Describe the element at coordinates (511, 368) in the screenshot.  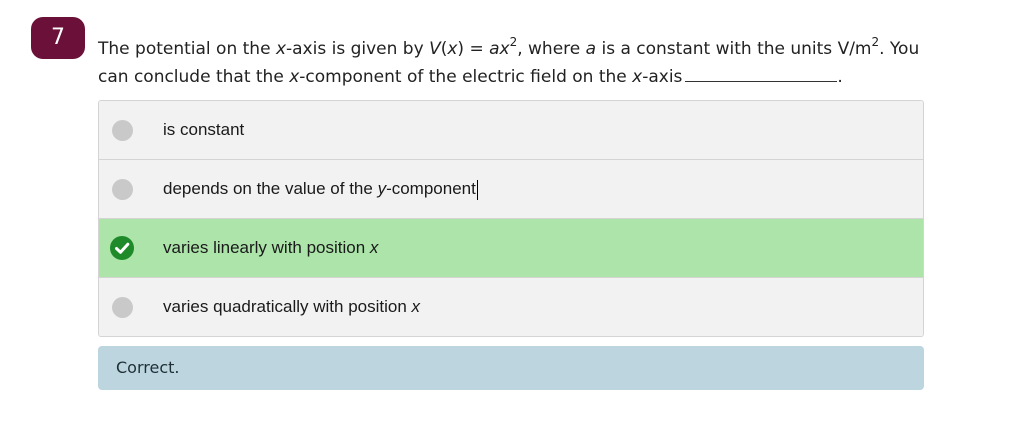
I see `feedback-banner: Correct.` at that location.